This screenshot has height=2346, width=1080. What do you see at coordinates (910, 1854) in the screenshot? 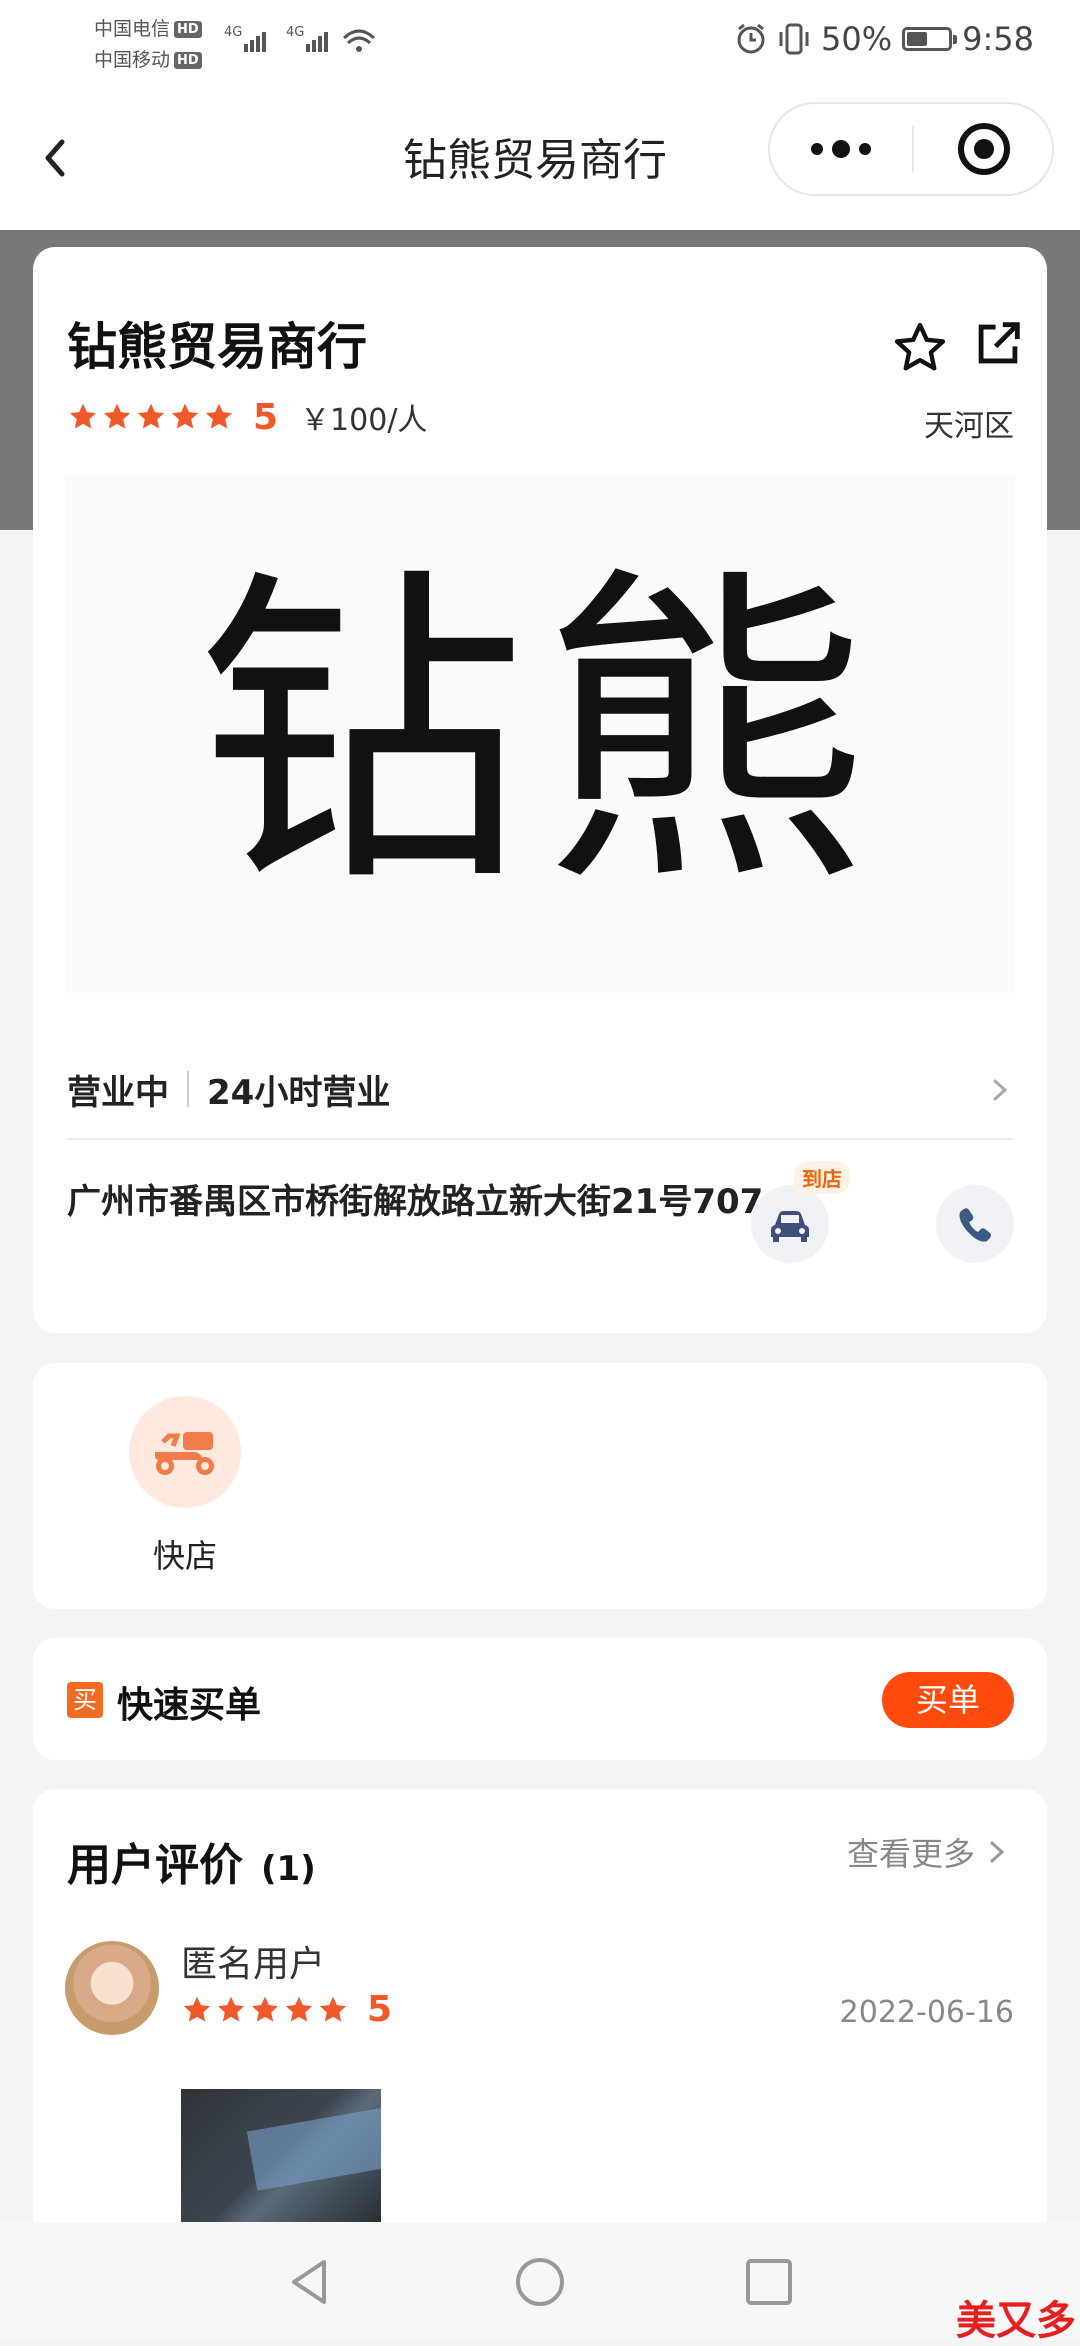
I see `see-more-label: 查看更多` at bounding box center [910, 1854].